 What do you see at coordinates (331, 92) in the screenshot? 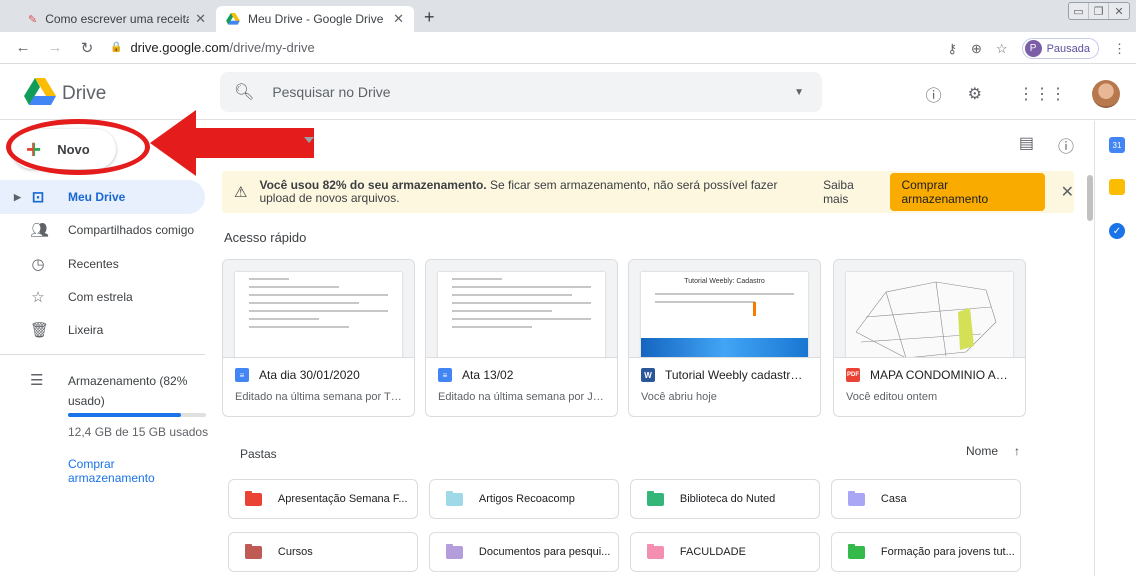
I see `search-input: Pesquisar no Drive` at bounding box center [331, 92].